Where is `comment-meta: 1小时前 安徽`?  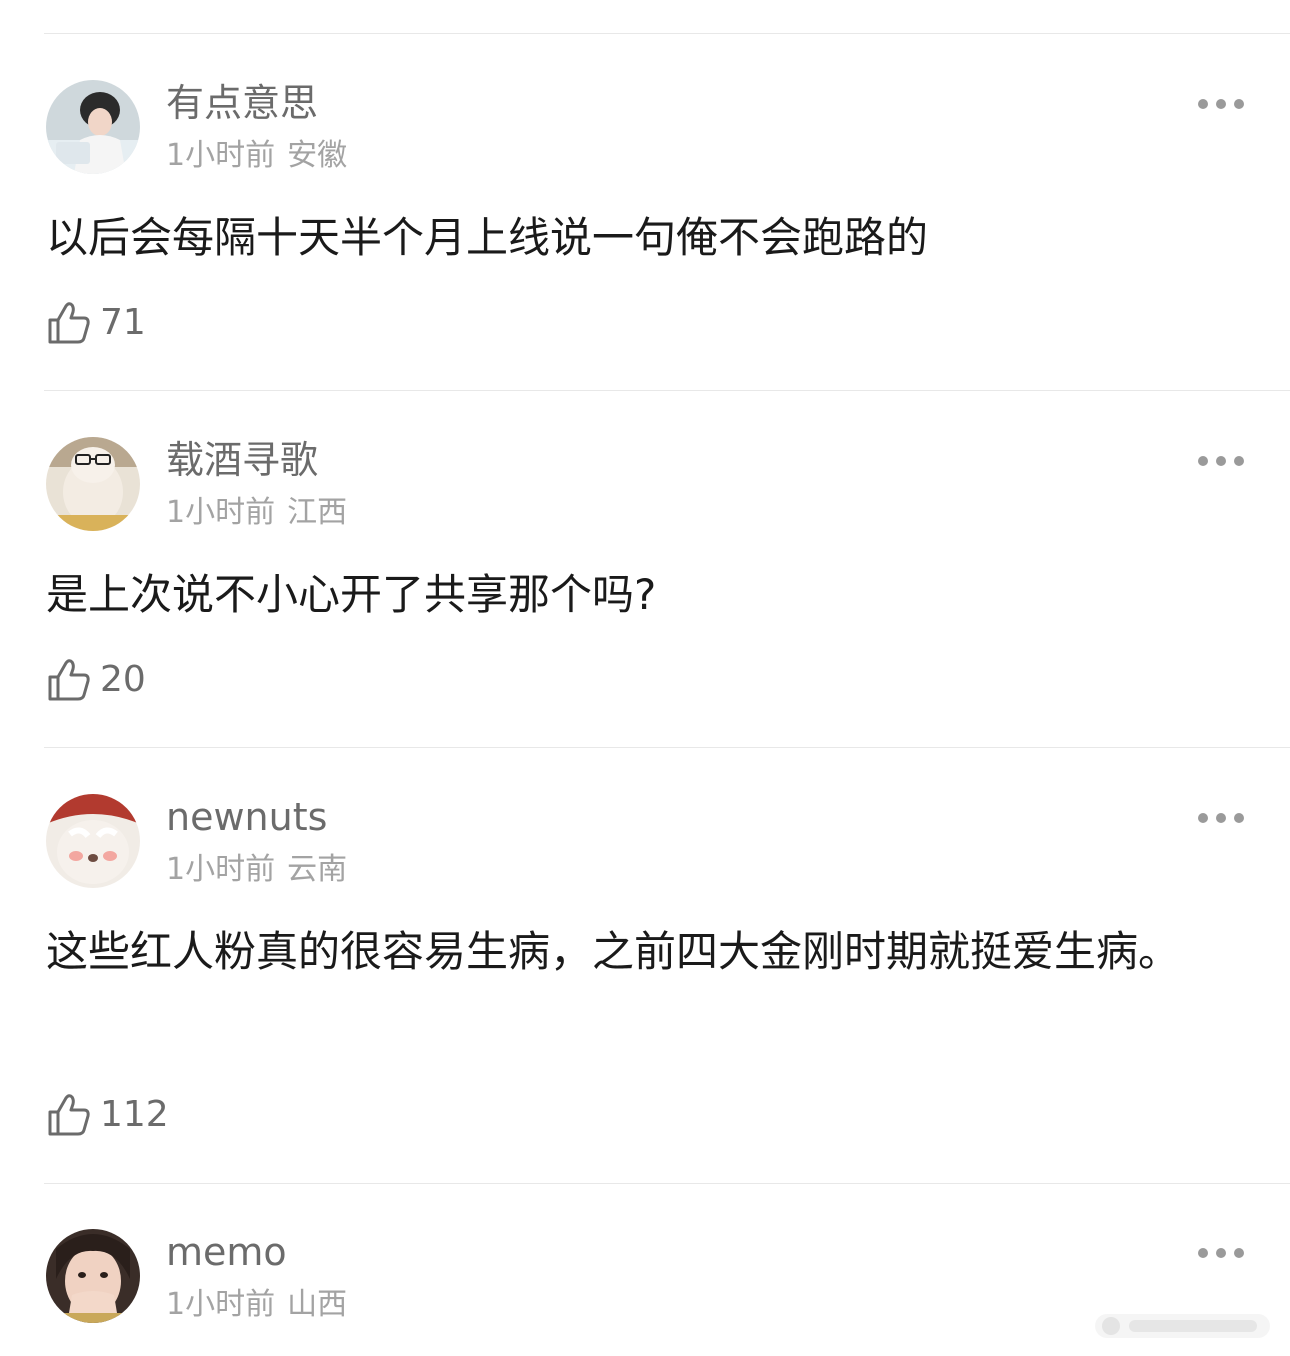
comment-meta: 1小时前 安徽 is located at coordinates (256, 156).